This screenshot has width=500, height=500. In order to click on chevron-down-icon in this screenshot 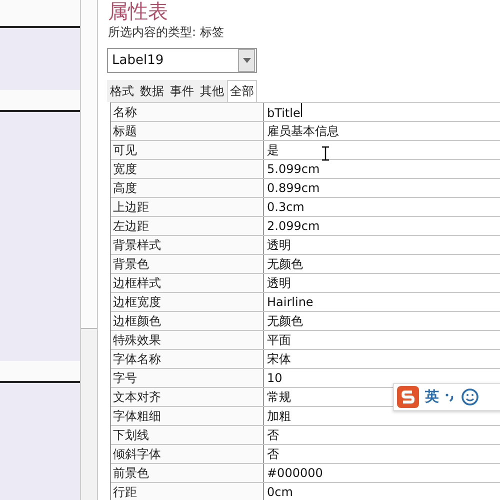, I will do `click(246, 60)`.